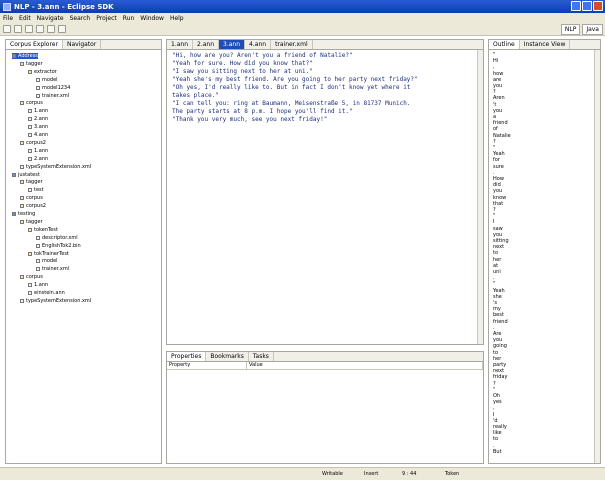  Describe the element at coordinates (498, 229) in the screenshot. I see `outline-token: saw` at that location.